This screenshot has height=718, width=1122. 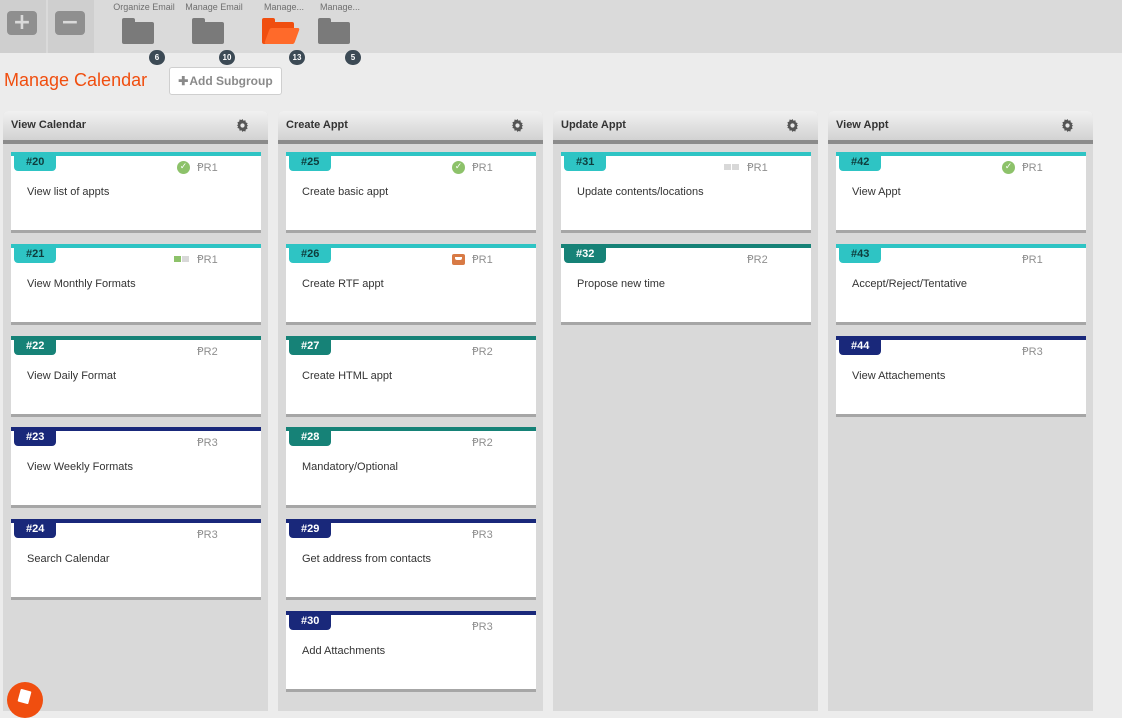 What do you see at coordinates (621, 284) in the screenshot?
I see `card-title: Propose new time` at bounding box center [621, 284].